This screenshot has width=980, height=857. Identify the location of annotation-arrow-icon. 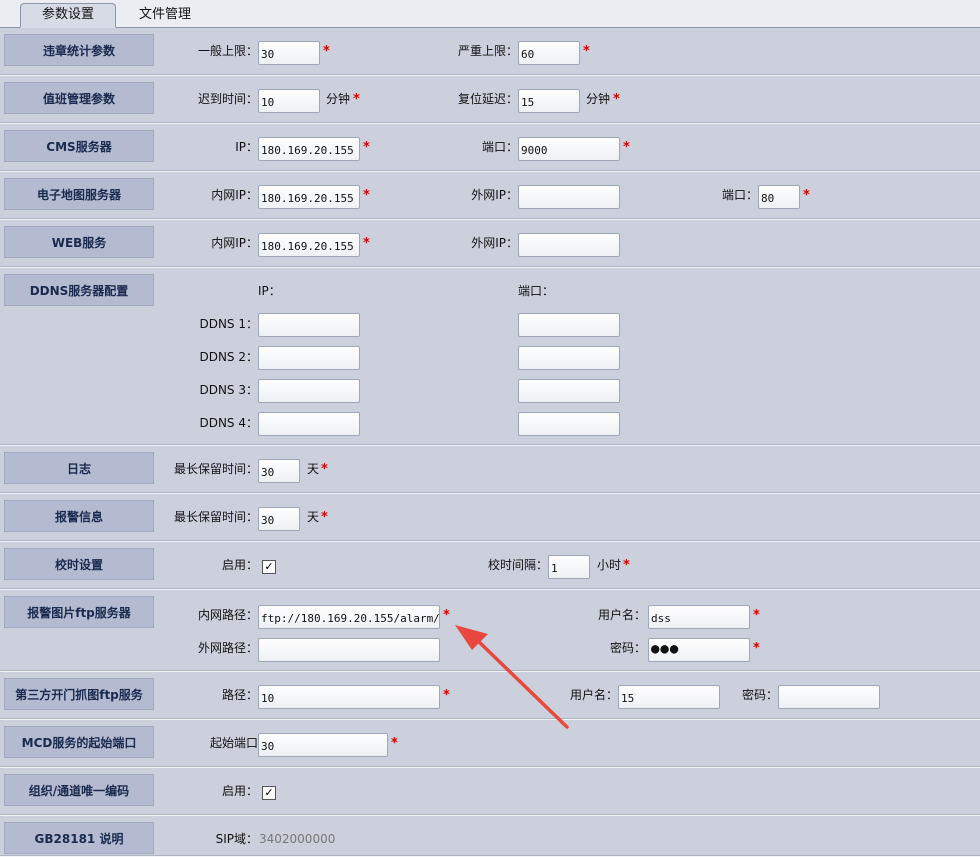
(512, 677).